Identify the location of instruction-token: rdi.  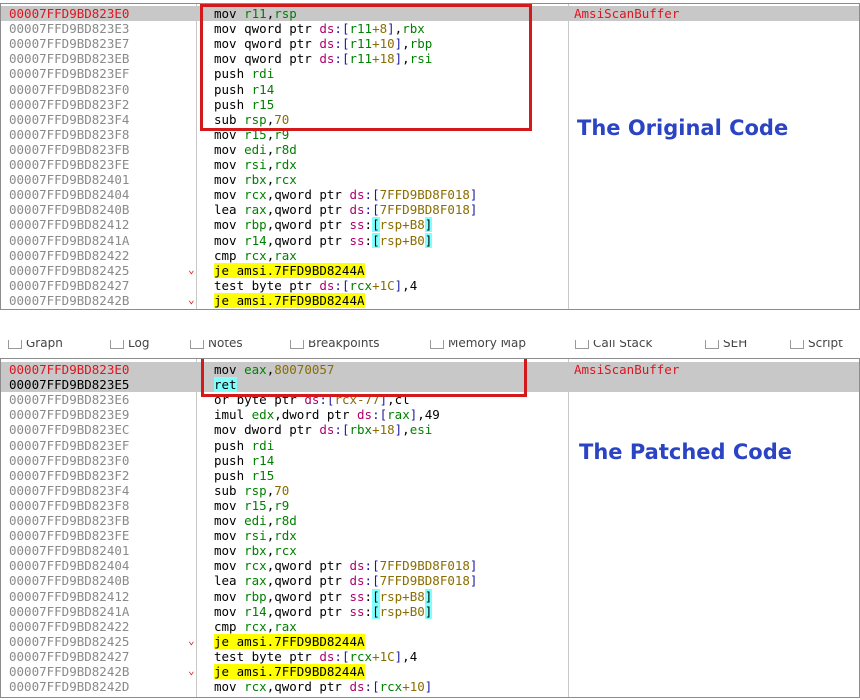
(263, 445).